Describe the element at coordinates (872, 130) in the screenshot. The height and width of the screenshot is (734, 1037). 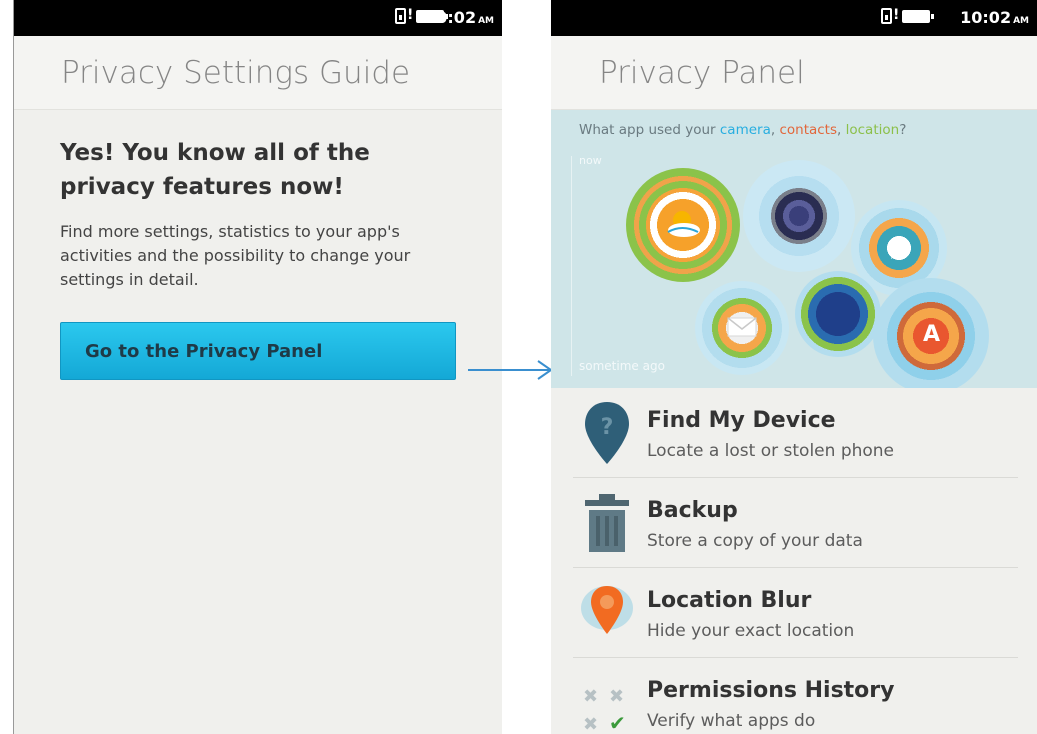
I see `viz-location-label: location` at that location.